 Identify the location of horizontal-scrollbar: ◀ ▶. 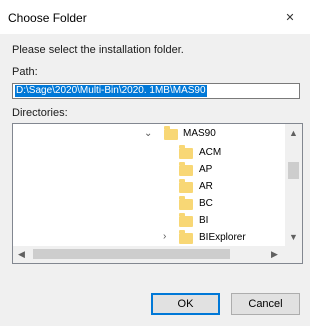
(149, 254).